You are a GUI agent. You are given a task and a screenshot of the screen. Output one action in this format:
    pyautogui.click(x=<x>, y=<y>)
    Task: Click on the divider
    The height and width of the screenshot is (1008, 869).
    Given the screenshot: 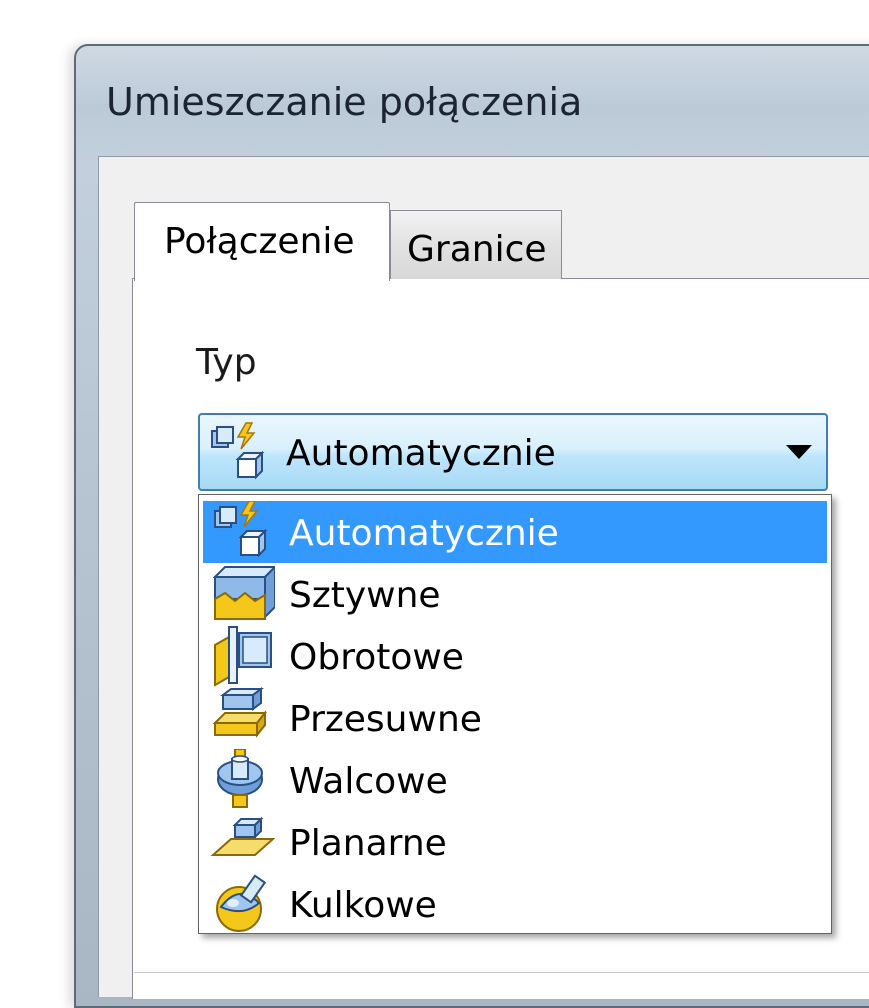 What is the action you would take?
    pyautogui.click(x=501, y=972)
    